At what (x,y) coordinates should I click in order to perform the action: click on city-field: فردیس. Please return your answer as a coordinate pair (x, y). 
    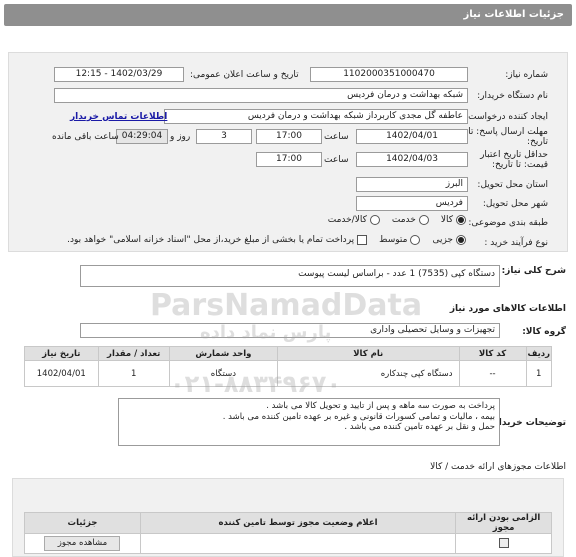
    Looking at the image, I should click on (412, 203).